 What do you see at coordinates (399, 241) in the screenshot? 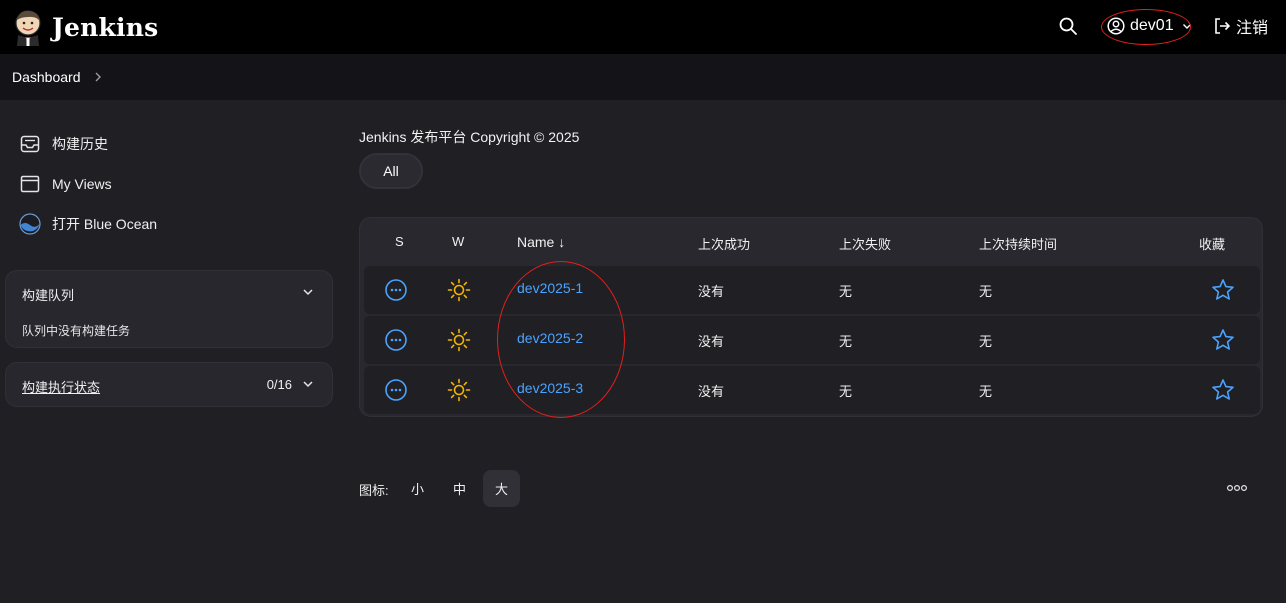
I see `column-header-status: S` at bounding box center [399, 241].